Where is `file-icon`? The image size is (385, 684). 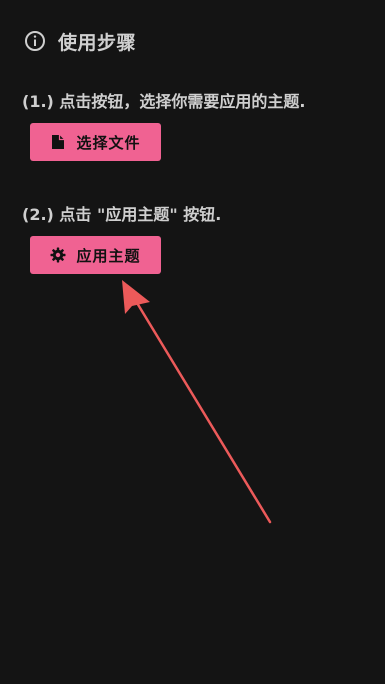
file-icon is located at coordinates (58, 142).